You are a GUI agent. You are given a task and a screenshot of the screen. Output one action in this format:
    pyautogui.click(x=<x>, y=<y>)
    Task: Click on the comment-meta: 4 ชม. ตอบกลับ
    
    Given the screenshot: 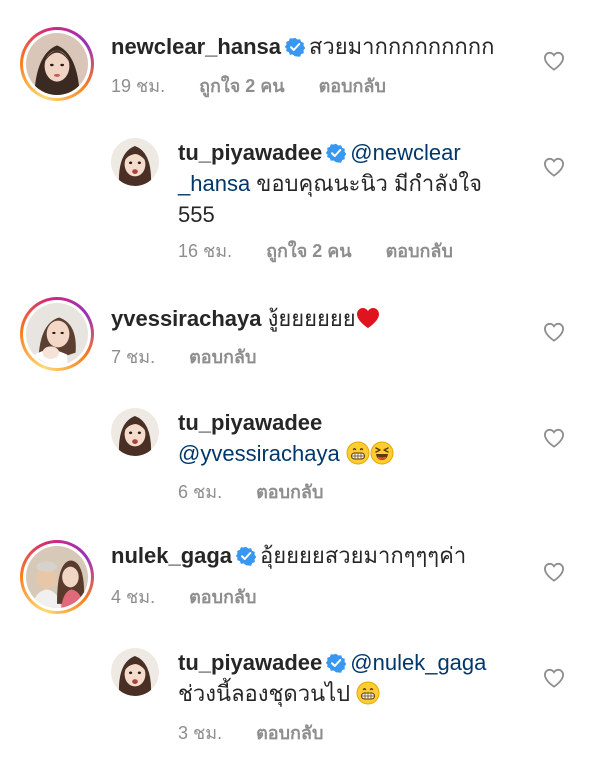 What is the action you would take?
    pyautogui.click(x=200, y=596)
    